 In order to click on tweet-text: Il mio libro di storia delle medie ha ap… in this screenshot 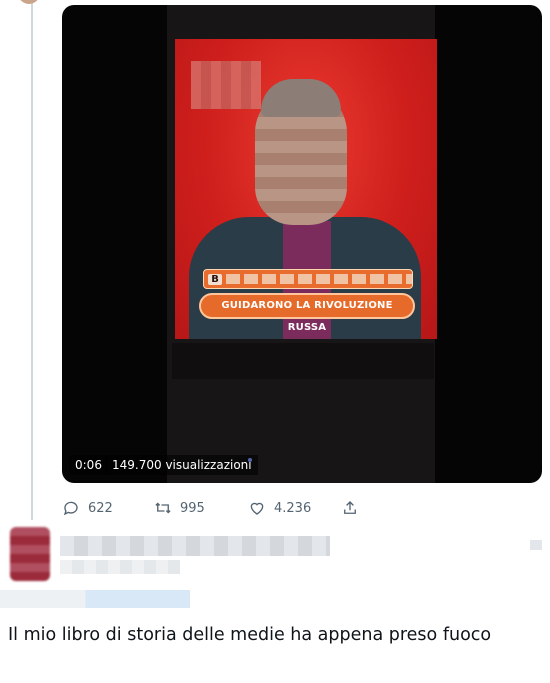, I will do `click(250, 635)`.